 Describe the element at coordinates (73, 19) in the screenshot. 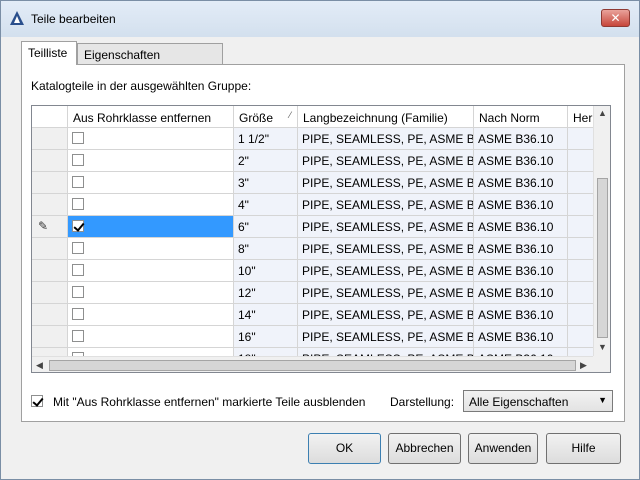

I see `window-title: Teile bearbeiten` at that location.